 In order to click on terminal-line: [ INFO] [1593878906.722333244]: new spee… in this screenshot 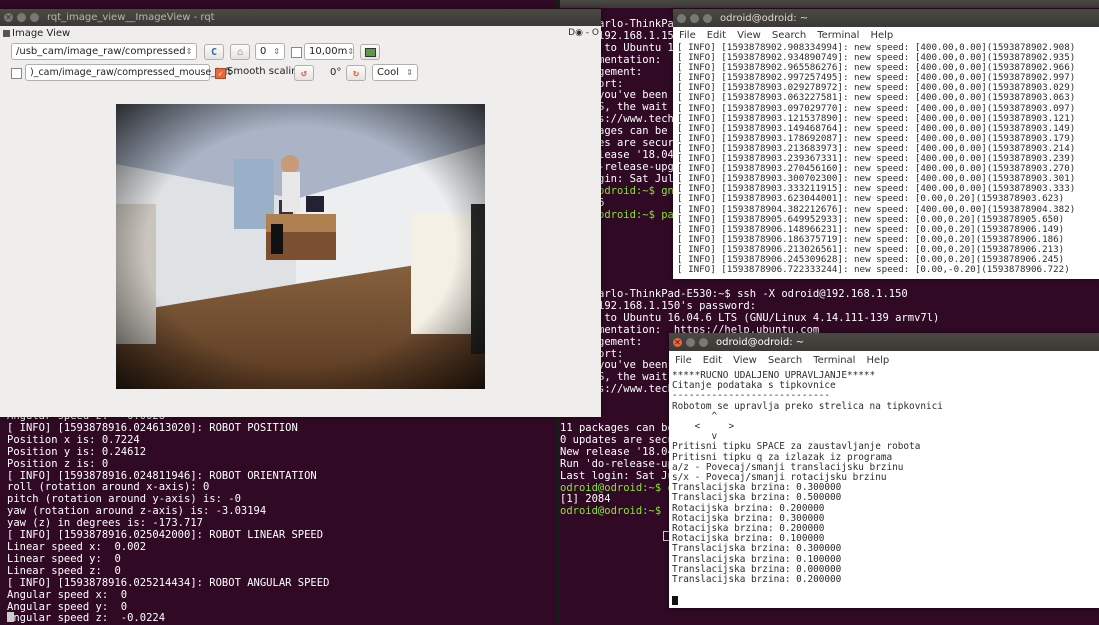, I will do `click(873, 270)`.